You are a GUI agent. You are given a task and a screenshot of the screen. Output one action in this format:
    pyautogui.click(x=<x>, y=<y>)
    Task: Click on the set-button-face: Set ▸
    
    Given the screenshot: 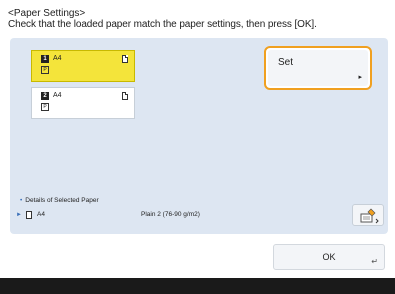 What is the action you would take?
    pyautogui.click(x=318, y=68)
    